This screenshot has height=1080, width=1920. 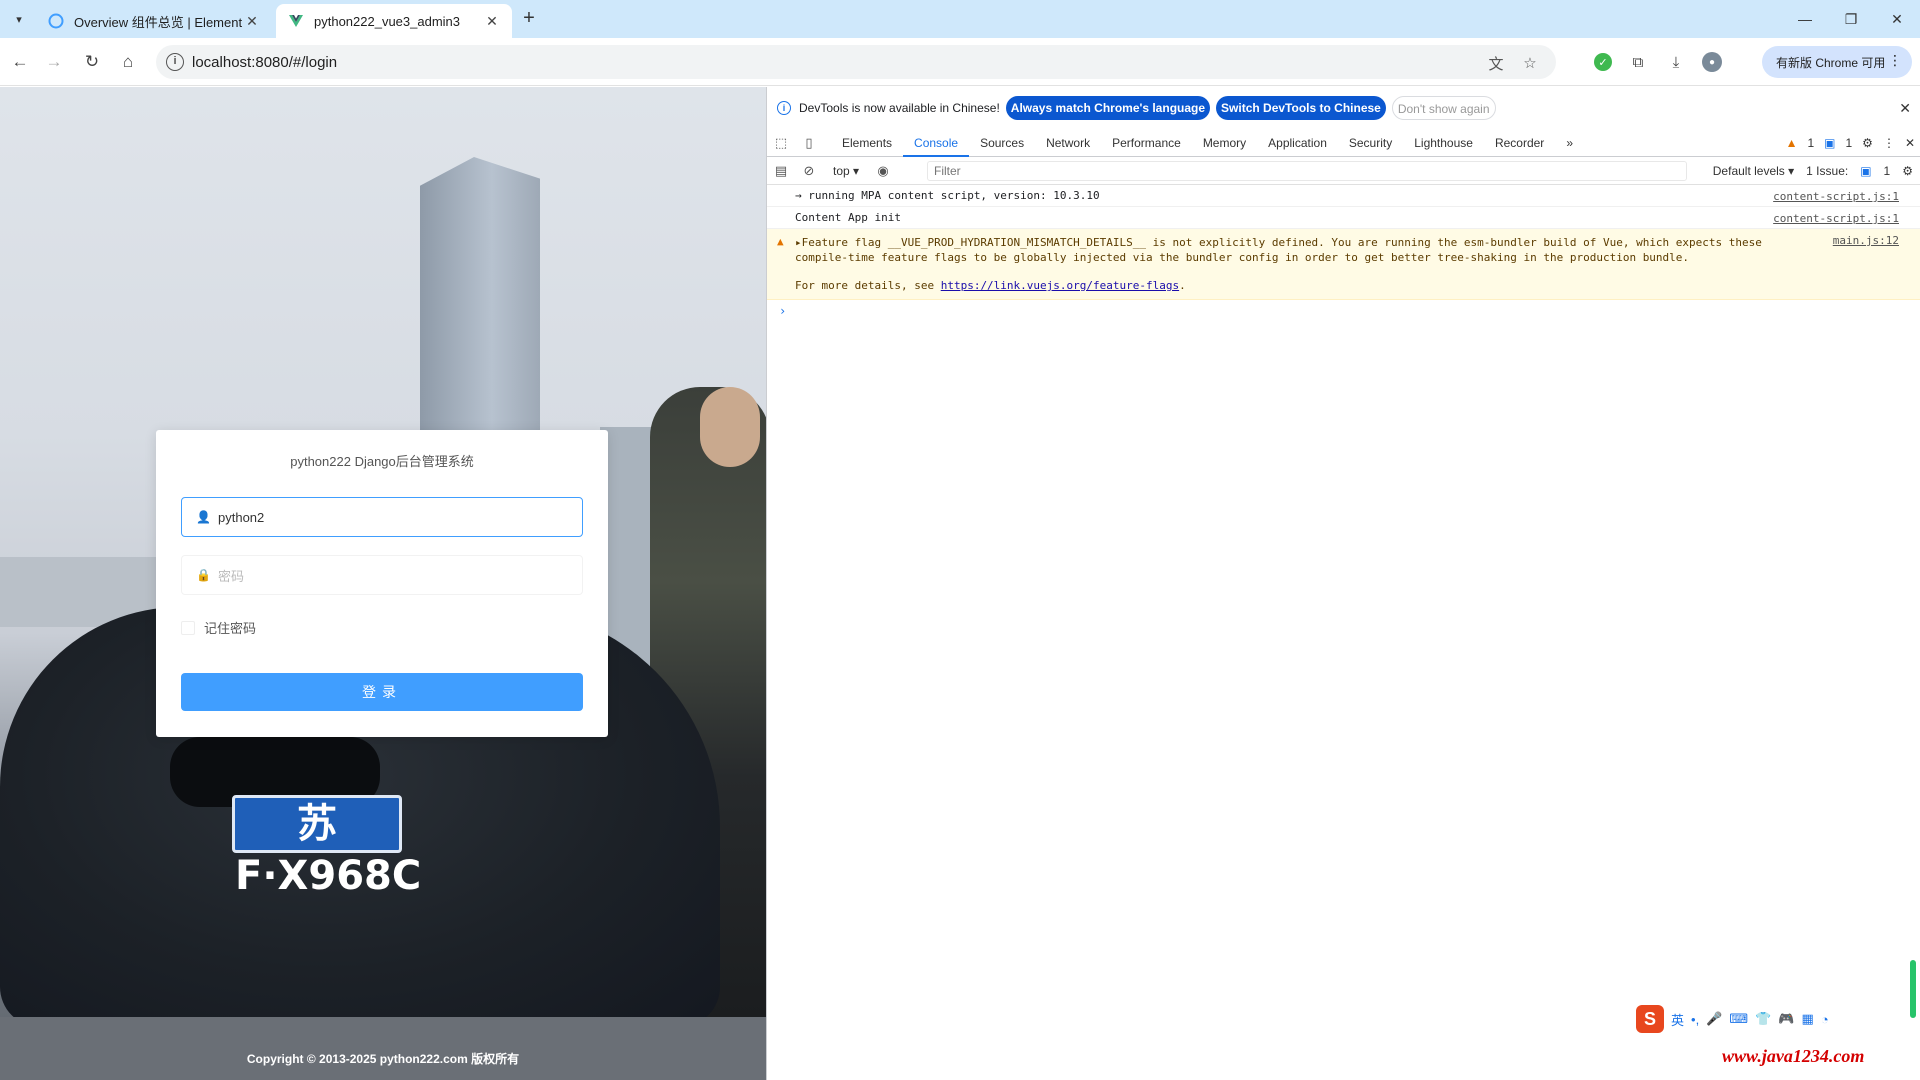 What do you see at coordinates (1748, 171) in the screenshot?
I see `levels-label: Default levels` at bounding box center [1748, 171].